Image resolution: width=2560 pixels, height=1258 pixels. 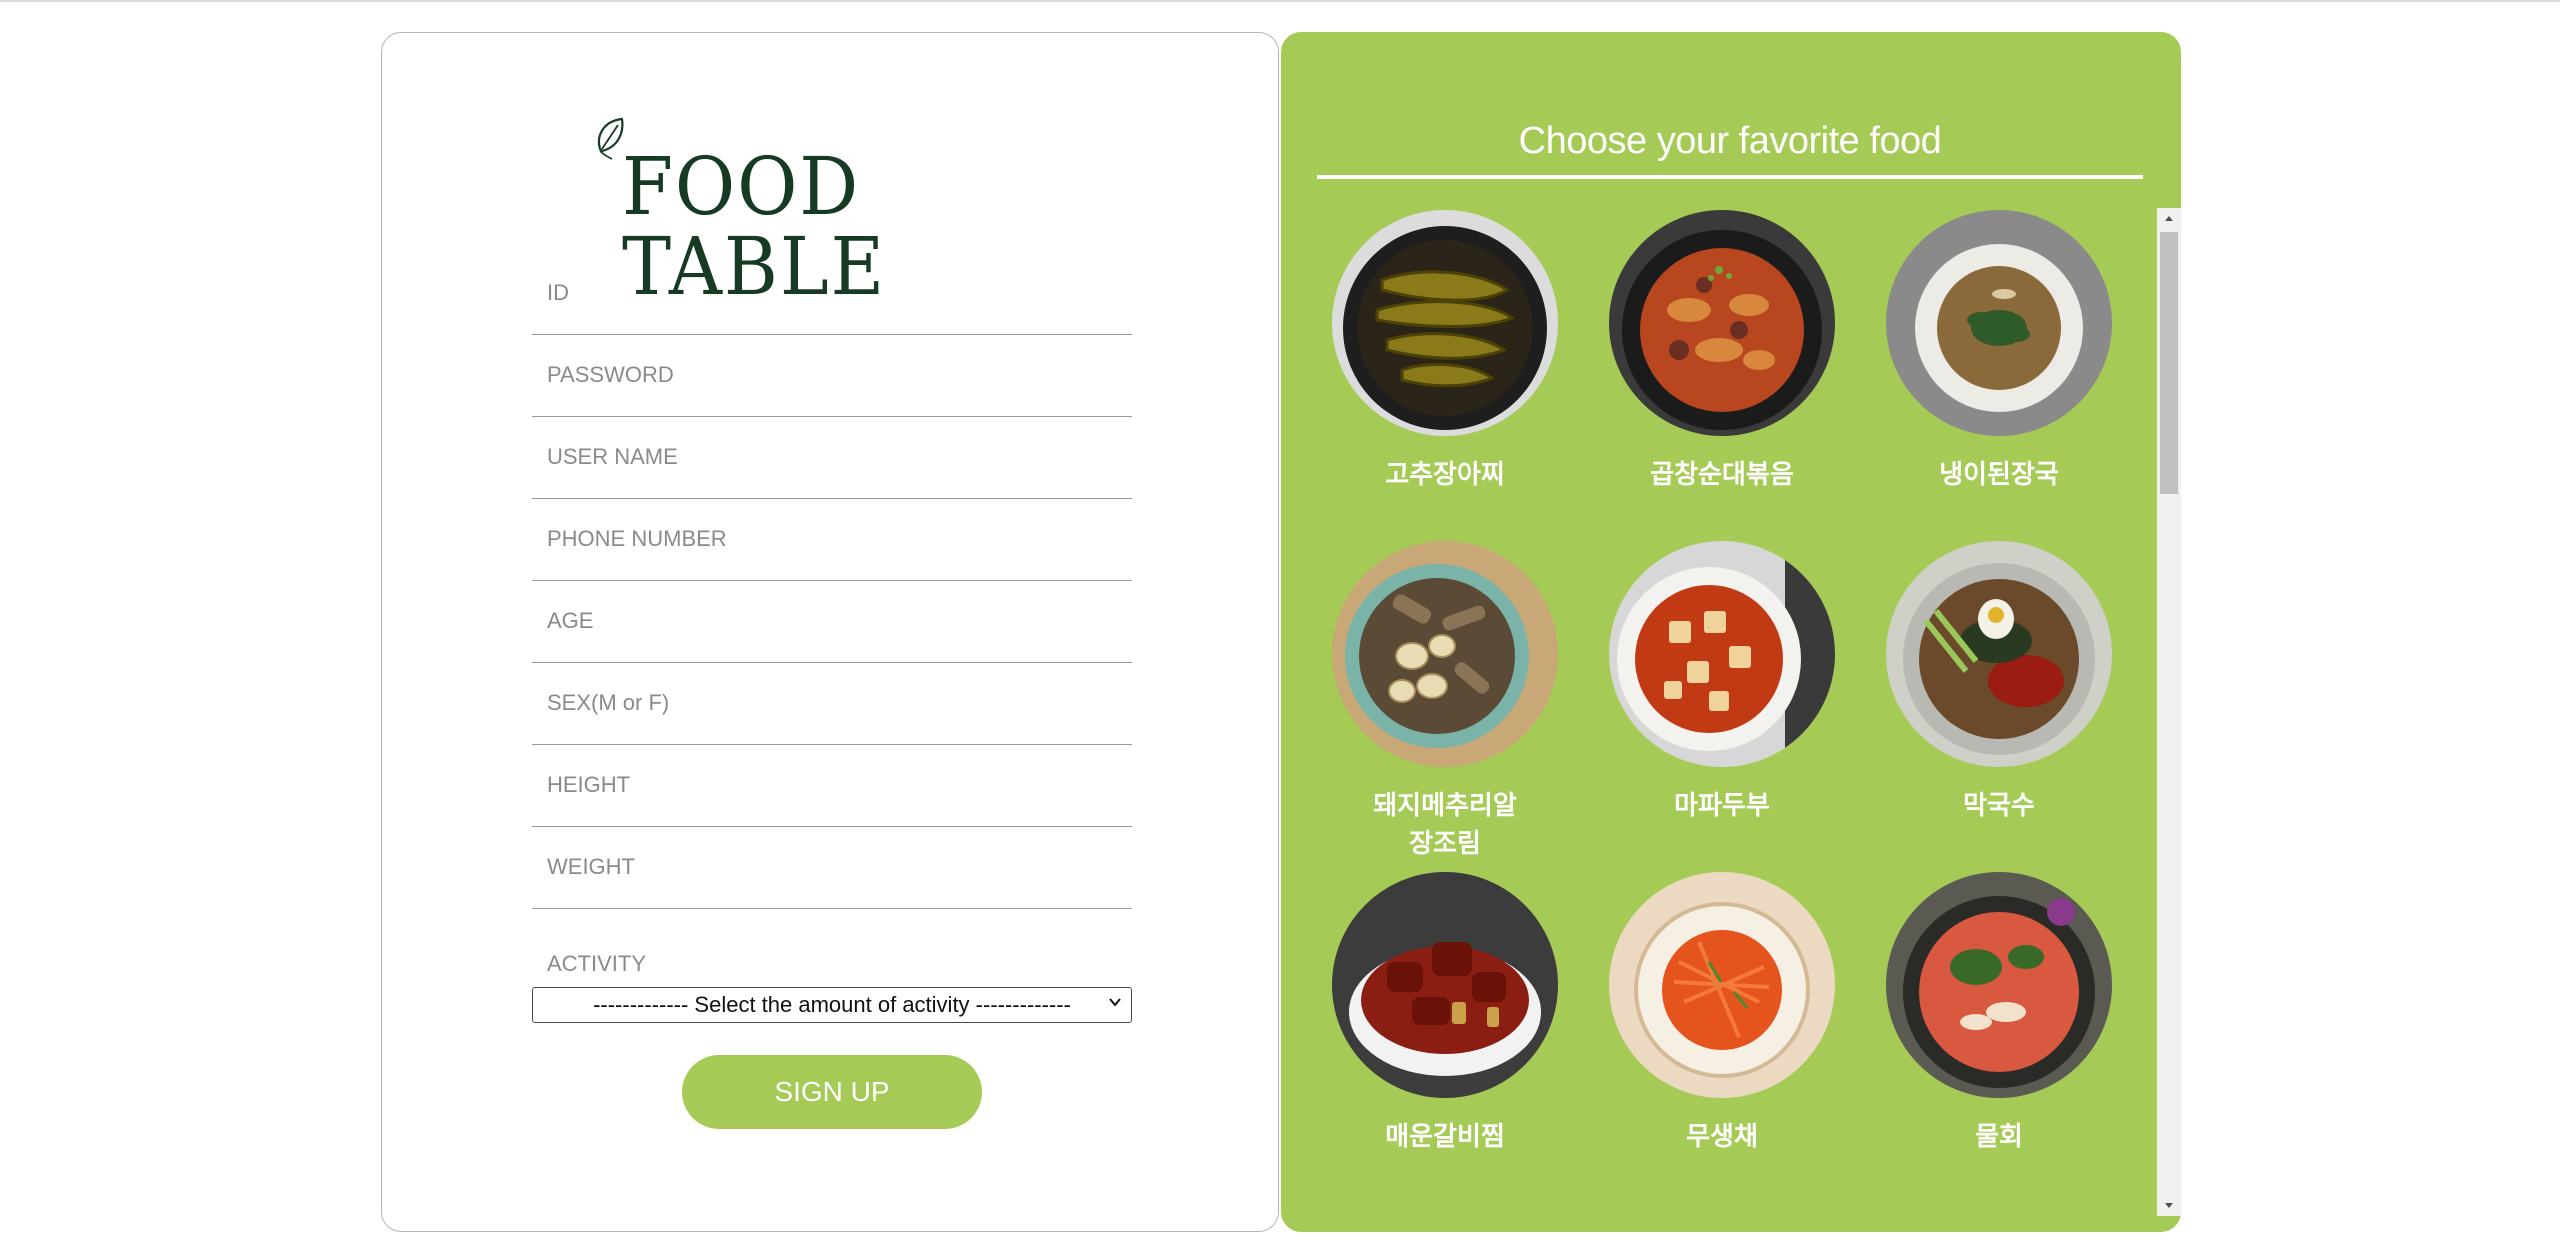 I want to click on food-name: 물회, so click(x=1999, y=1137).